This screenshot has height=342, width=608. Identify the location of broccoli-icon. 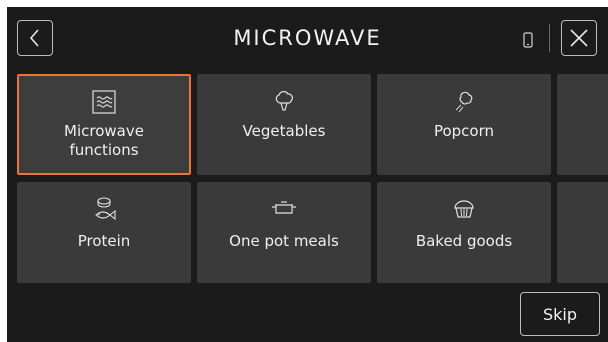
(284, 101).